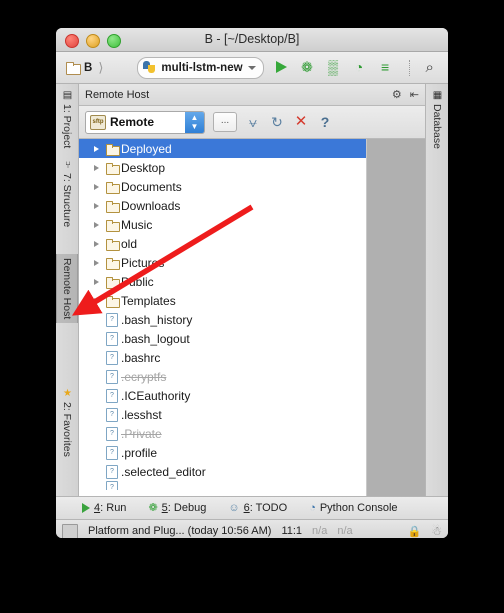  What do you see at coordinates (246, 508) in the screenshot?
I see `tool-window-todo-number: 6` at bounding box center [246, 508].